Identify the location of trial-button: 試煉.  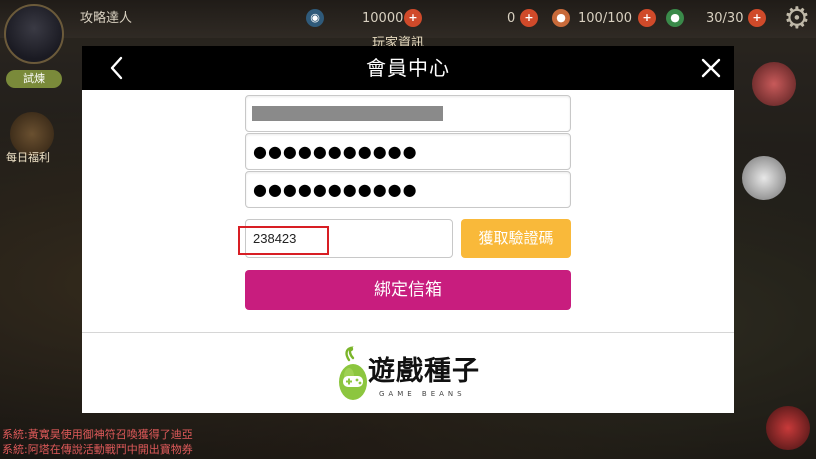
(34, 79).